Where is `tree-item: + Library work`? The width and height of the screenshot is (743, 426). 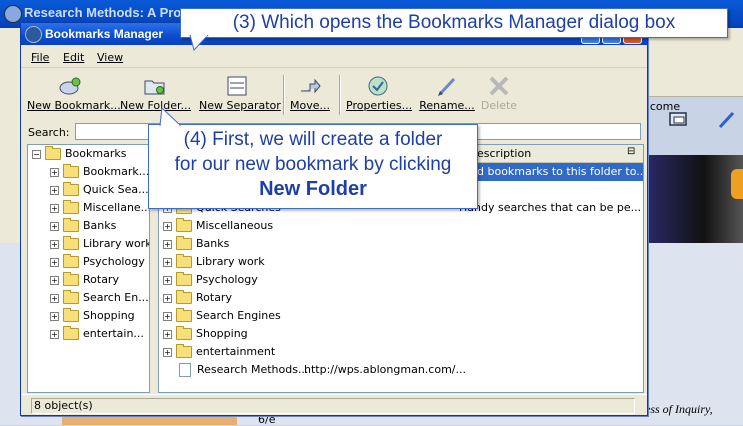 tree-item: + Library work is located at coordinates (99, 245).